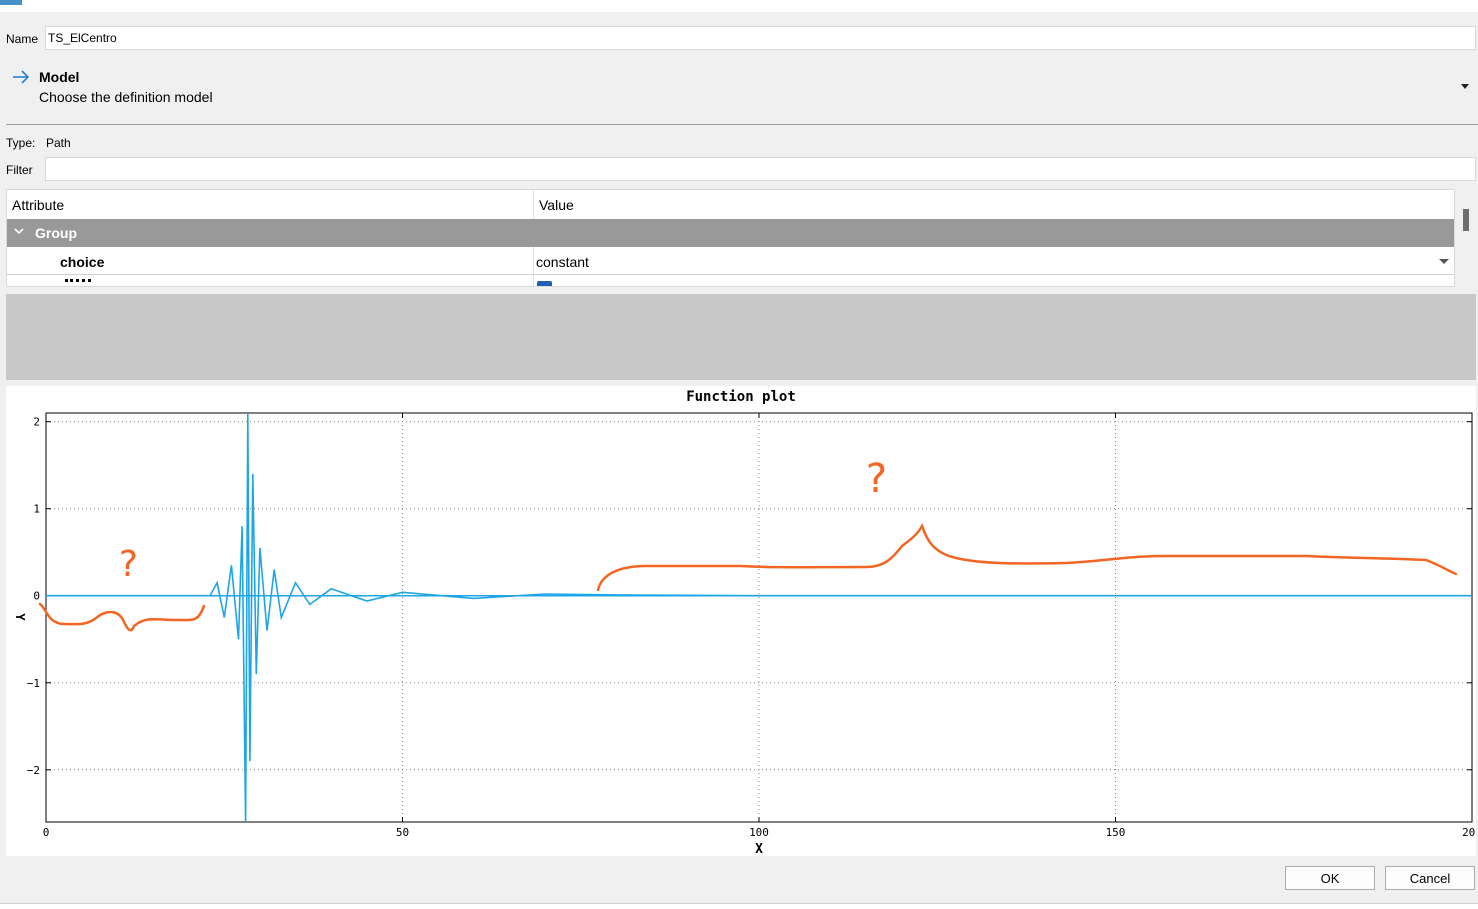 The width and height of the screenshot is (1478, 909). Describe the element at coordinates (739, 6) in the screenshot. I see `window-top-strip` at that location.